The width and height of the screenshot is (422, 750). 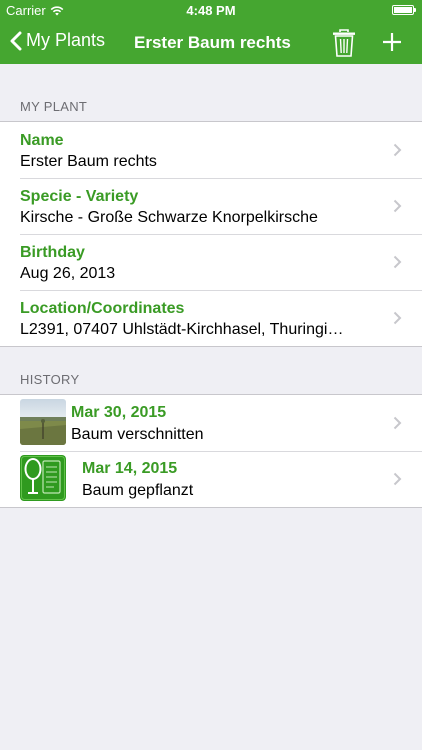 I want to click on birthday-row: Birthday Aug 26, 2013, so click(x=211, y=262).